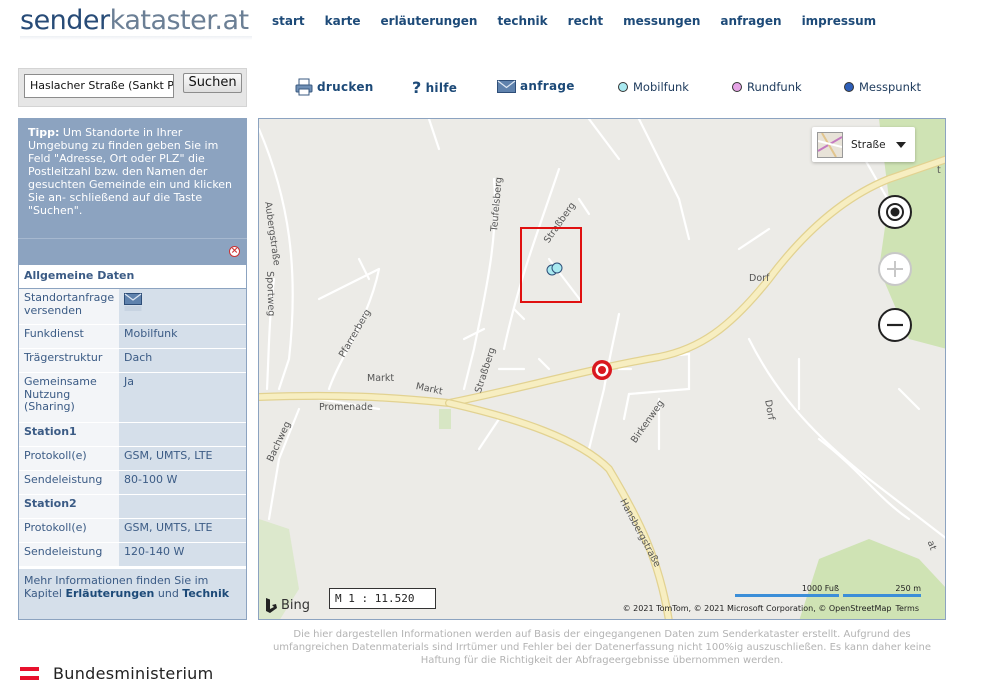 The width and height of the screenshot is (1004, 683). Describe the element at coordinates (69, 360) in the screenshot. I see `row-key: Trägerstruktur` at that location.